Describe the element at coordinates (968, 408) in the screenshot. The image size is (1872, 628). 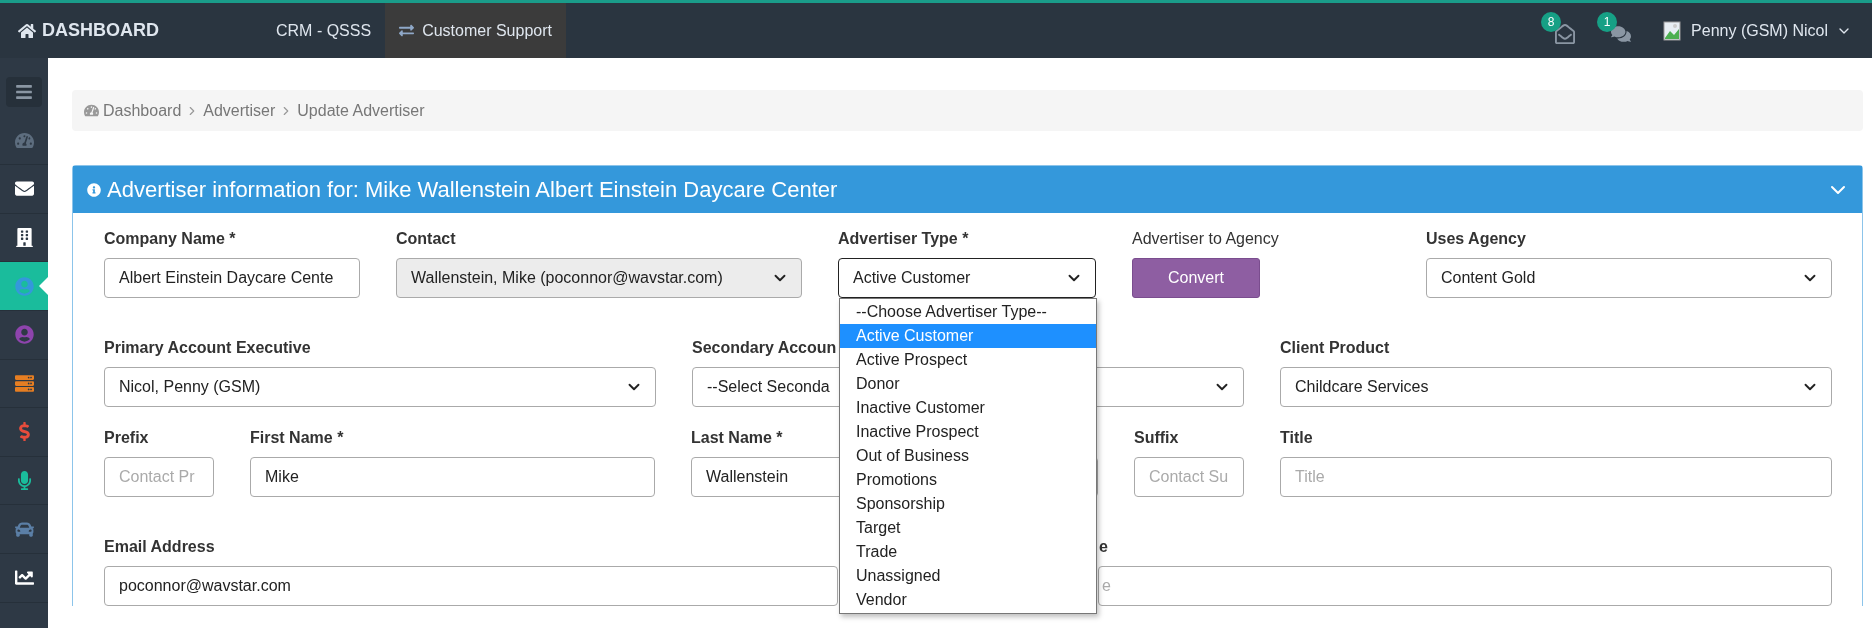
I see `dropdown-option: Inactive Customer` at that location.